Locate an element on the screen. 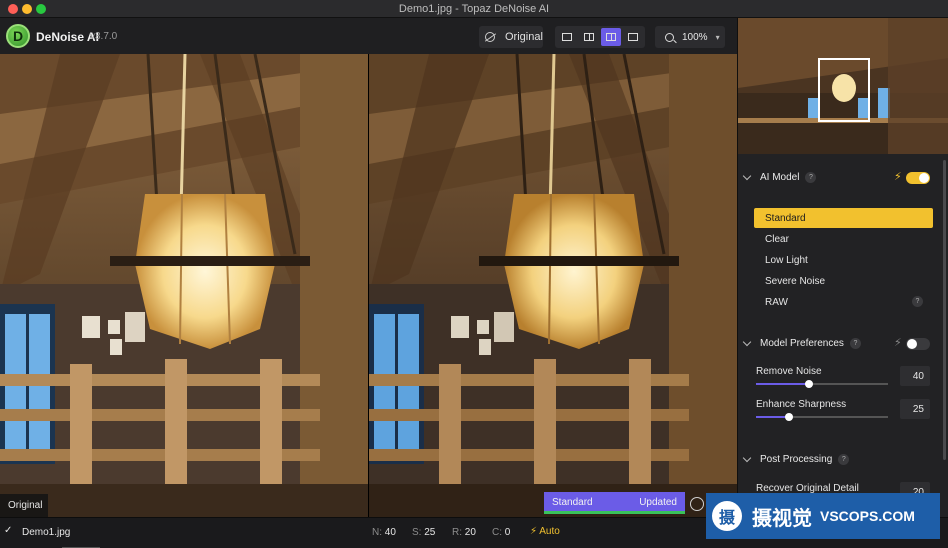 The image size is (948, 548). window-title: Demo1.jpg - Topaz DeNoise AI is located at coordinates (474, 9).